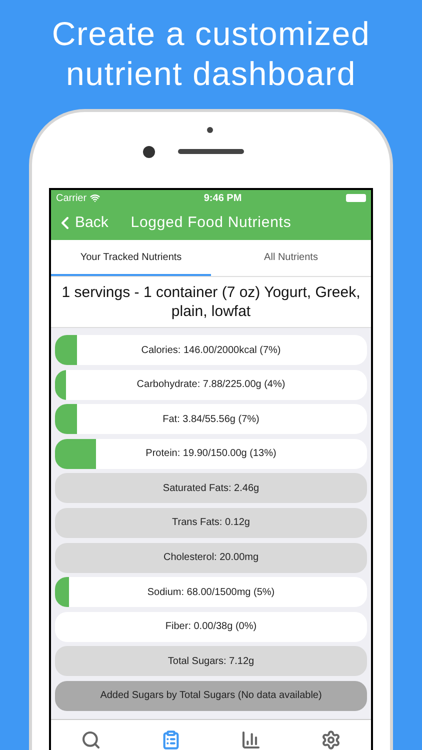  I want to click on nutrient-bar: Cholesterol: 20.00mg, so click(211, 557).